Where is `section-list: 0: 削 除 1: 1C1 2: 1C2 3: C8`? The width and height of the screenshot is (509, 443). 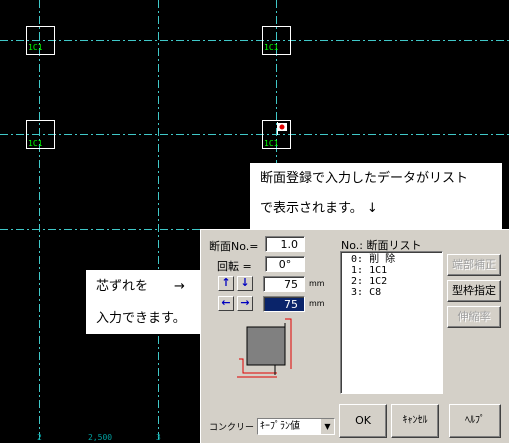 section-list: 0: 削 除 1: 1C1 2: 1C2 3: C8 is located at coordinates (391, 322).